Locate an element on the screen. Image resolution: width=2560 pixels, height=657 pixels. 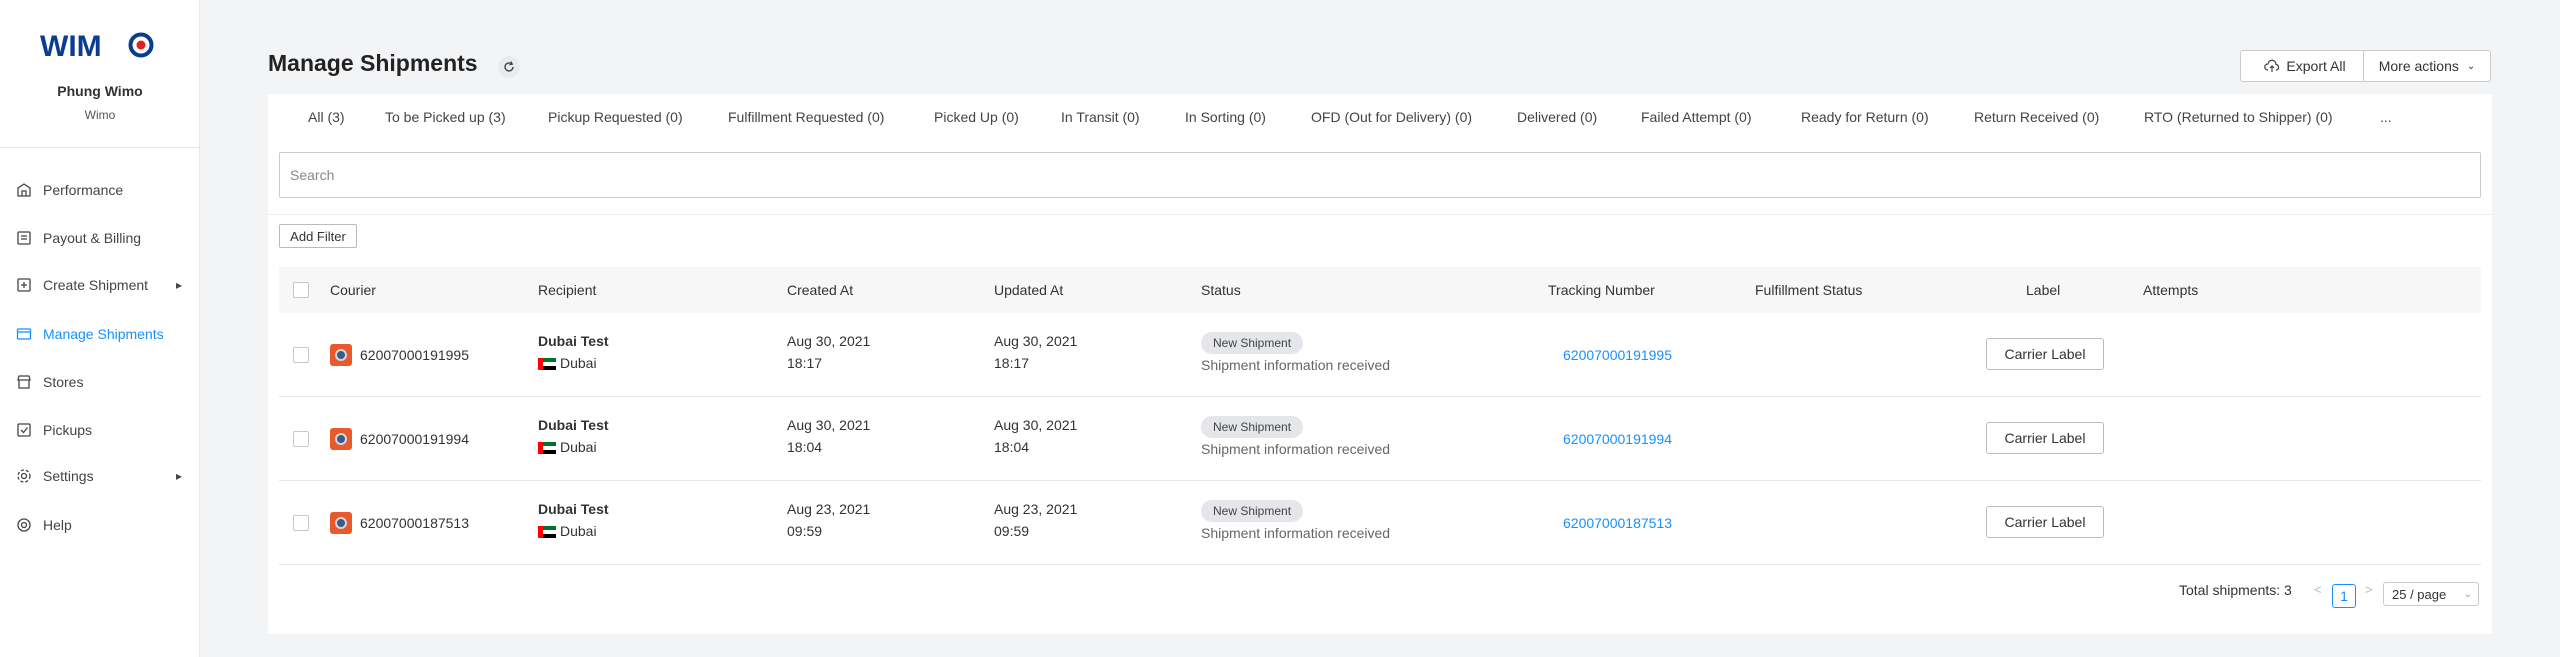
column-fulfillment-status: Fulfillment Status is located at coordinates (1809, 290).